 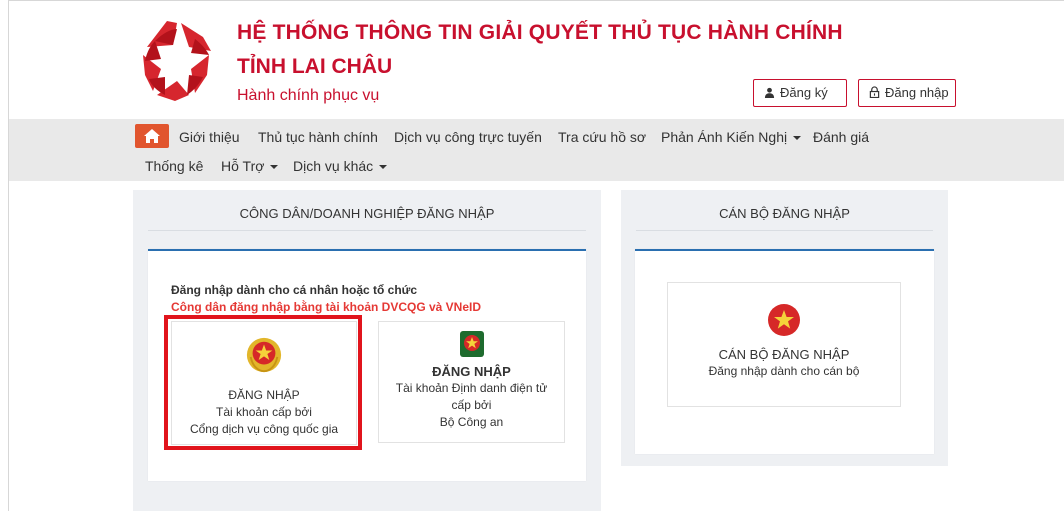 I want to click on site-province: TỈNH LAI CHÂU, so click(x=315, y=66).